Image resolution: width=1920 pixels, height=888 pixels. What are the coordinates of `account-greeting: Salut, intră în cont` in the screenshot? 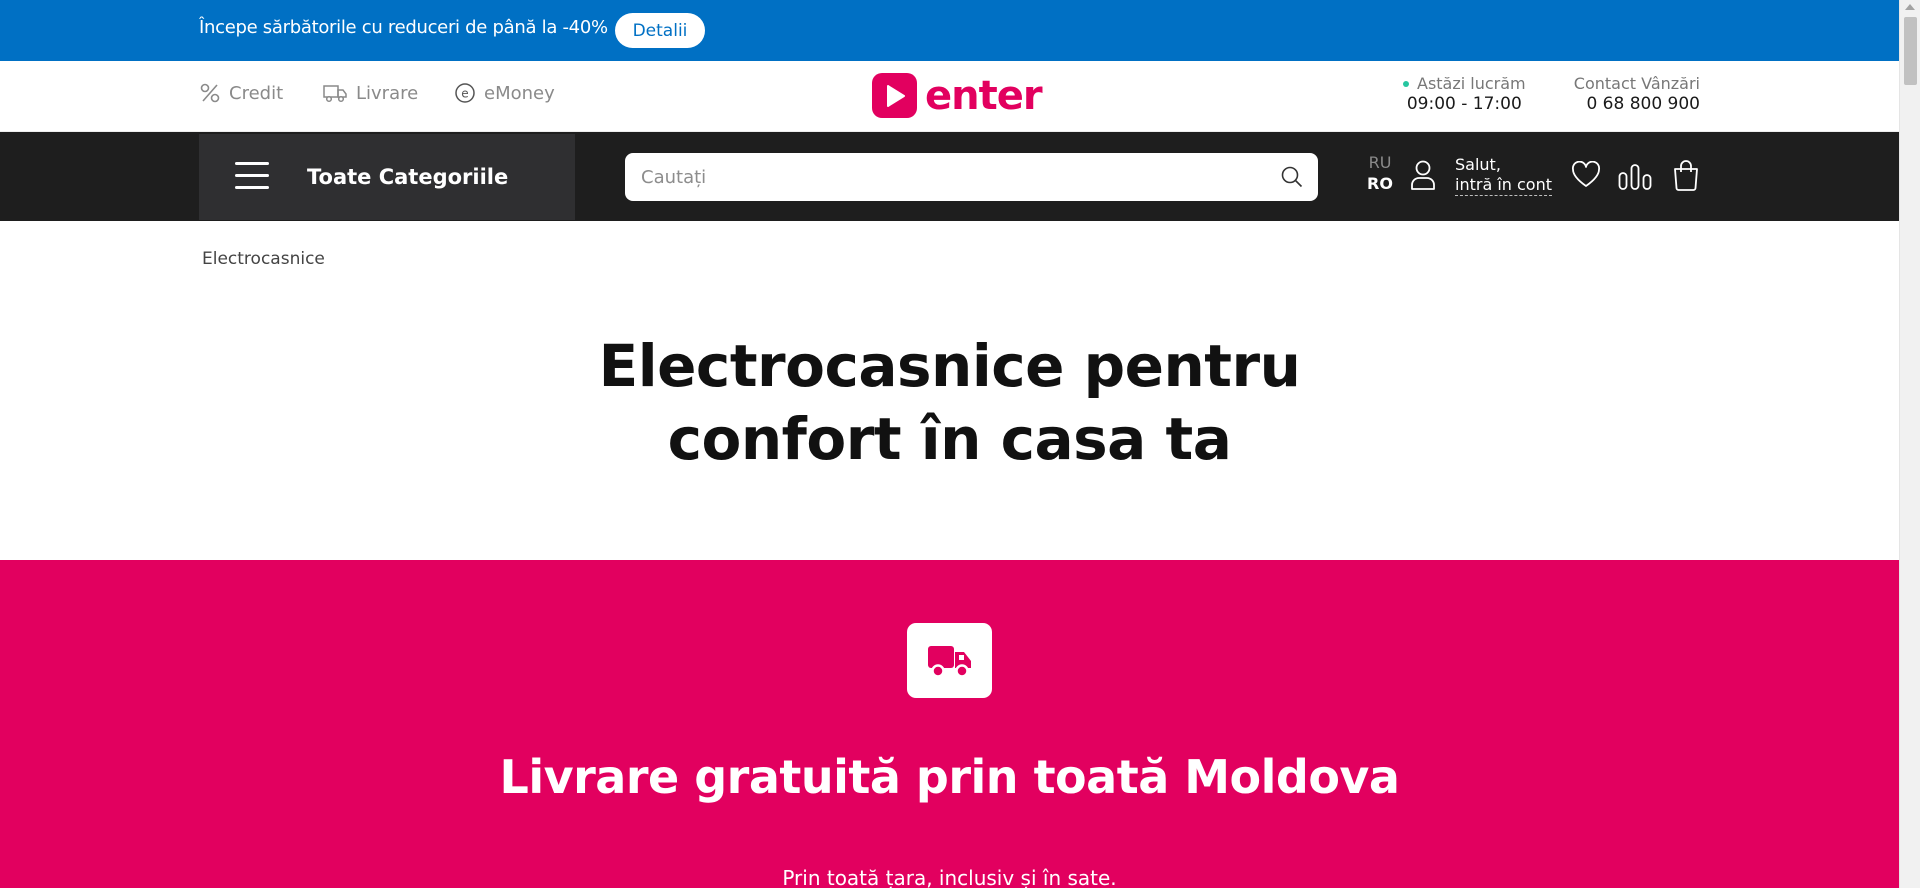 It's located at (1503, 175).